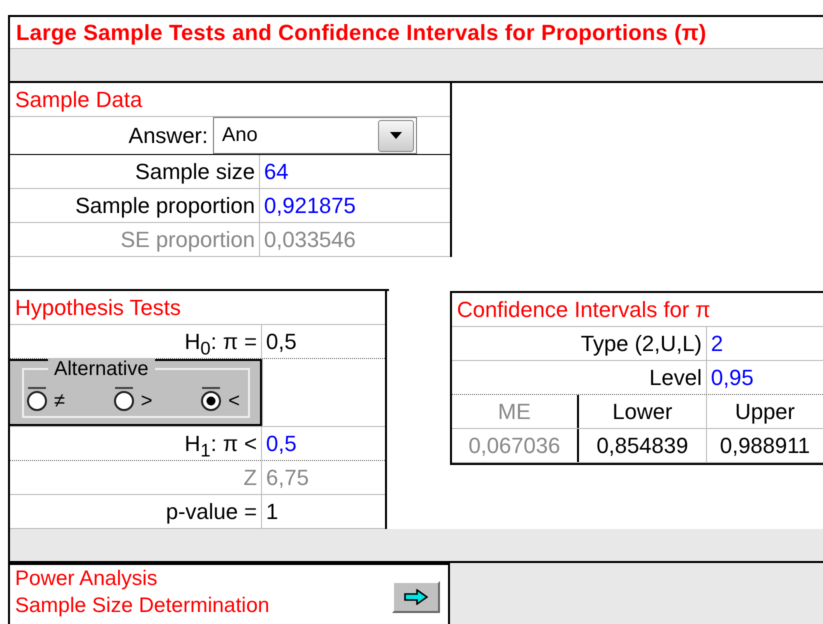  I want to click on column-header: Lower, so click(642, 411).